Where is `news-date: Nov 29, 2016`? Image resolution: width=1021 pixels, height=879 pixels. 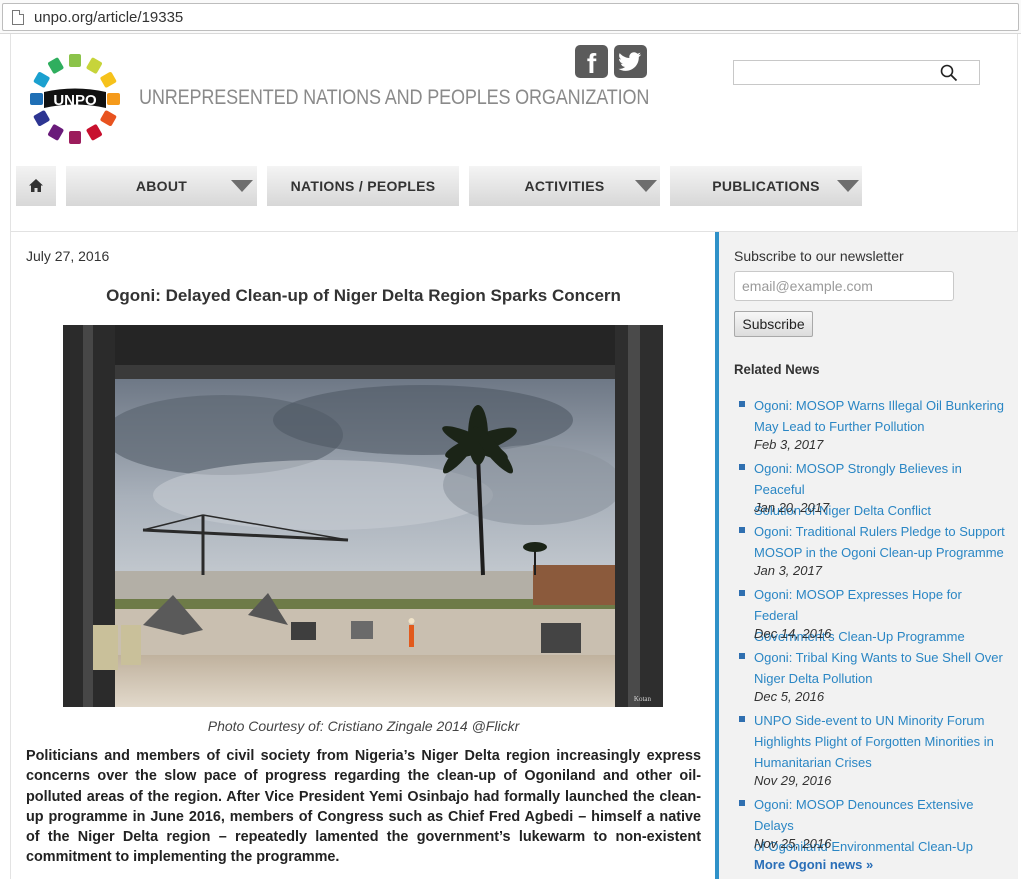
news-date: Nov 29, 2016 is located at coordinates (793, 780).